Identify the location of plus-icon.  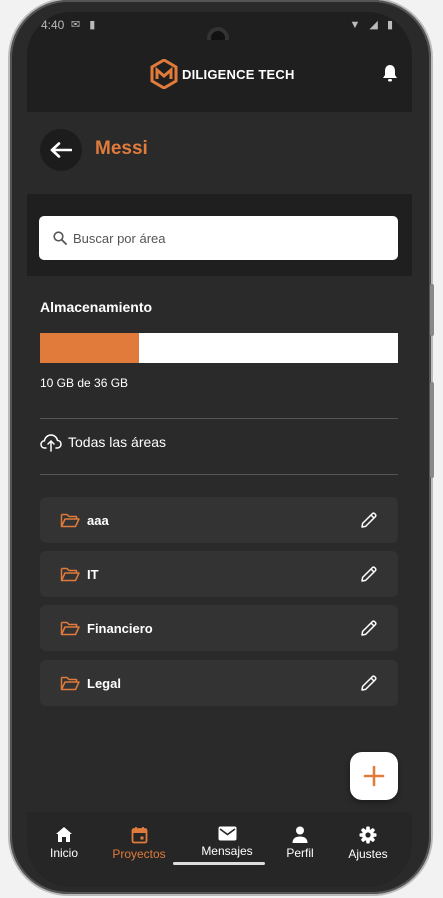
(374, 776).